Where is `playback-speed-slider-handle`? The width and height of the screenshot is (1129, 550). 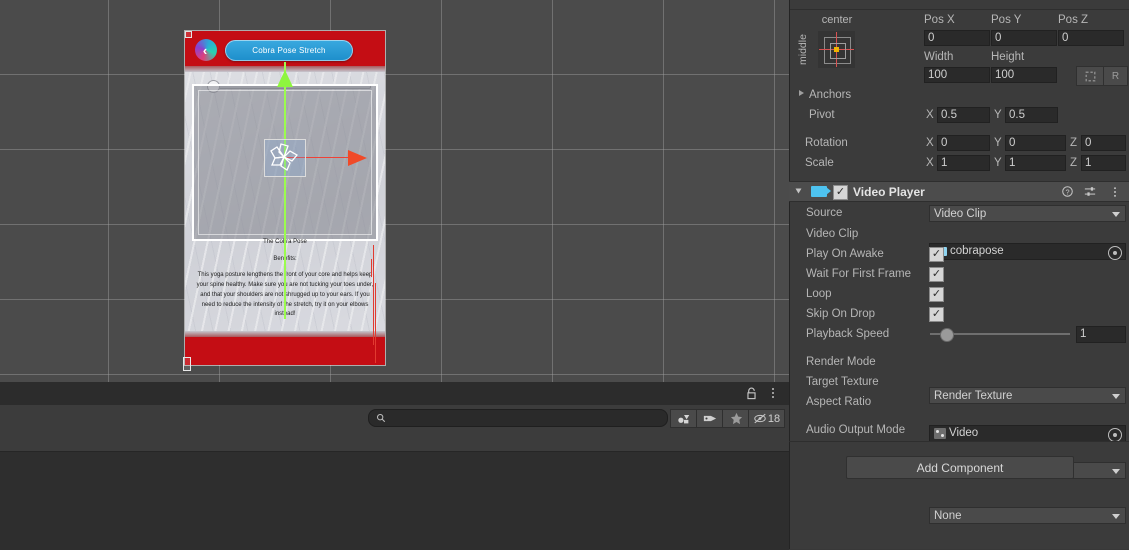 playback-speed-slider-handle is located at coordinates (947, 335).